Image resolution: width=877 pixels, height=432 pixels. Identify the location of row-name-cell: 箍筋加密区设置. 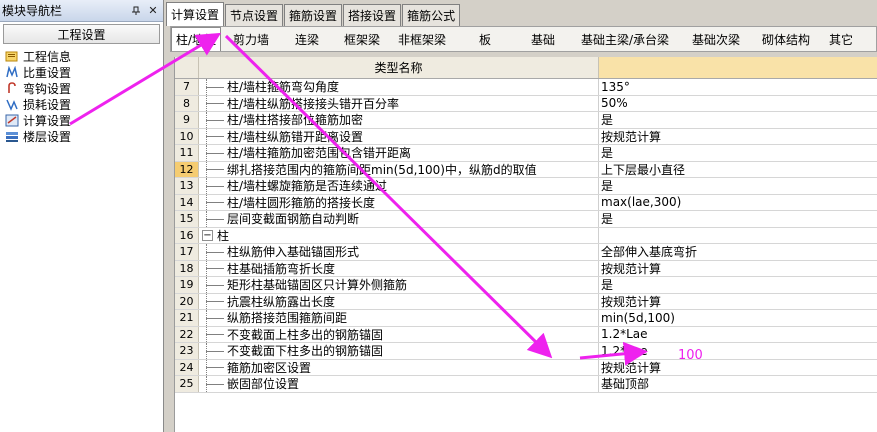
(399, 367).